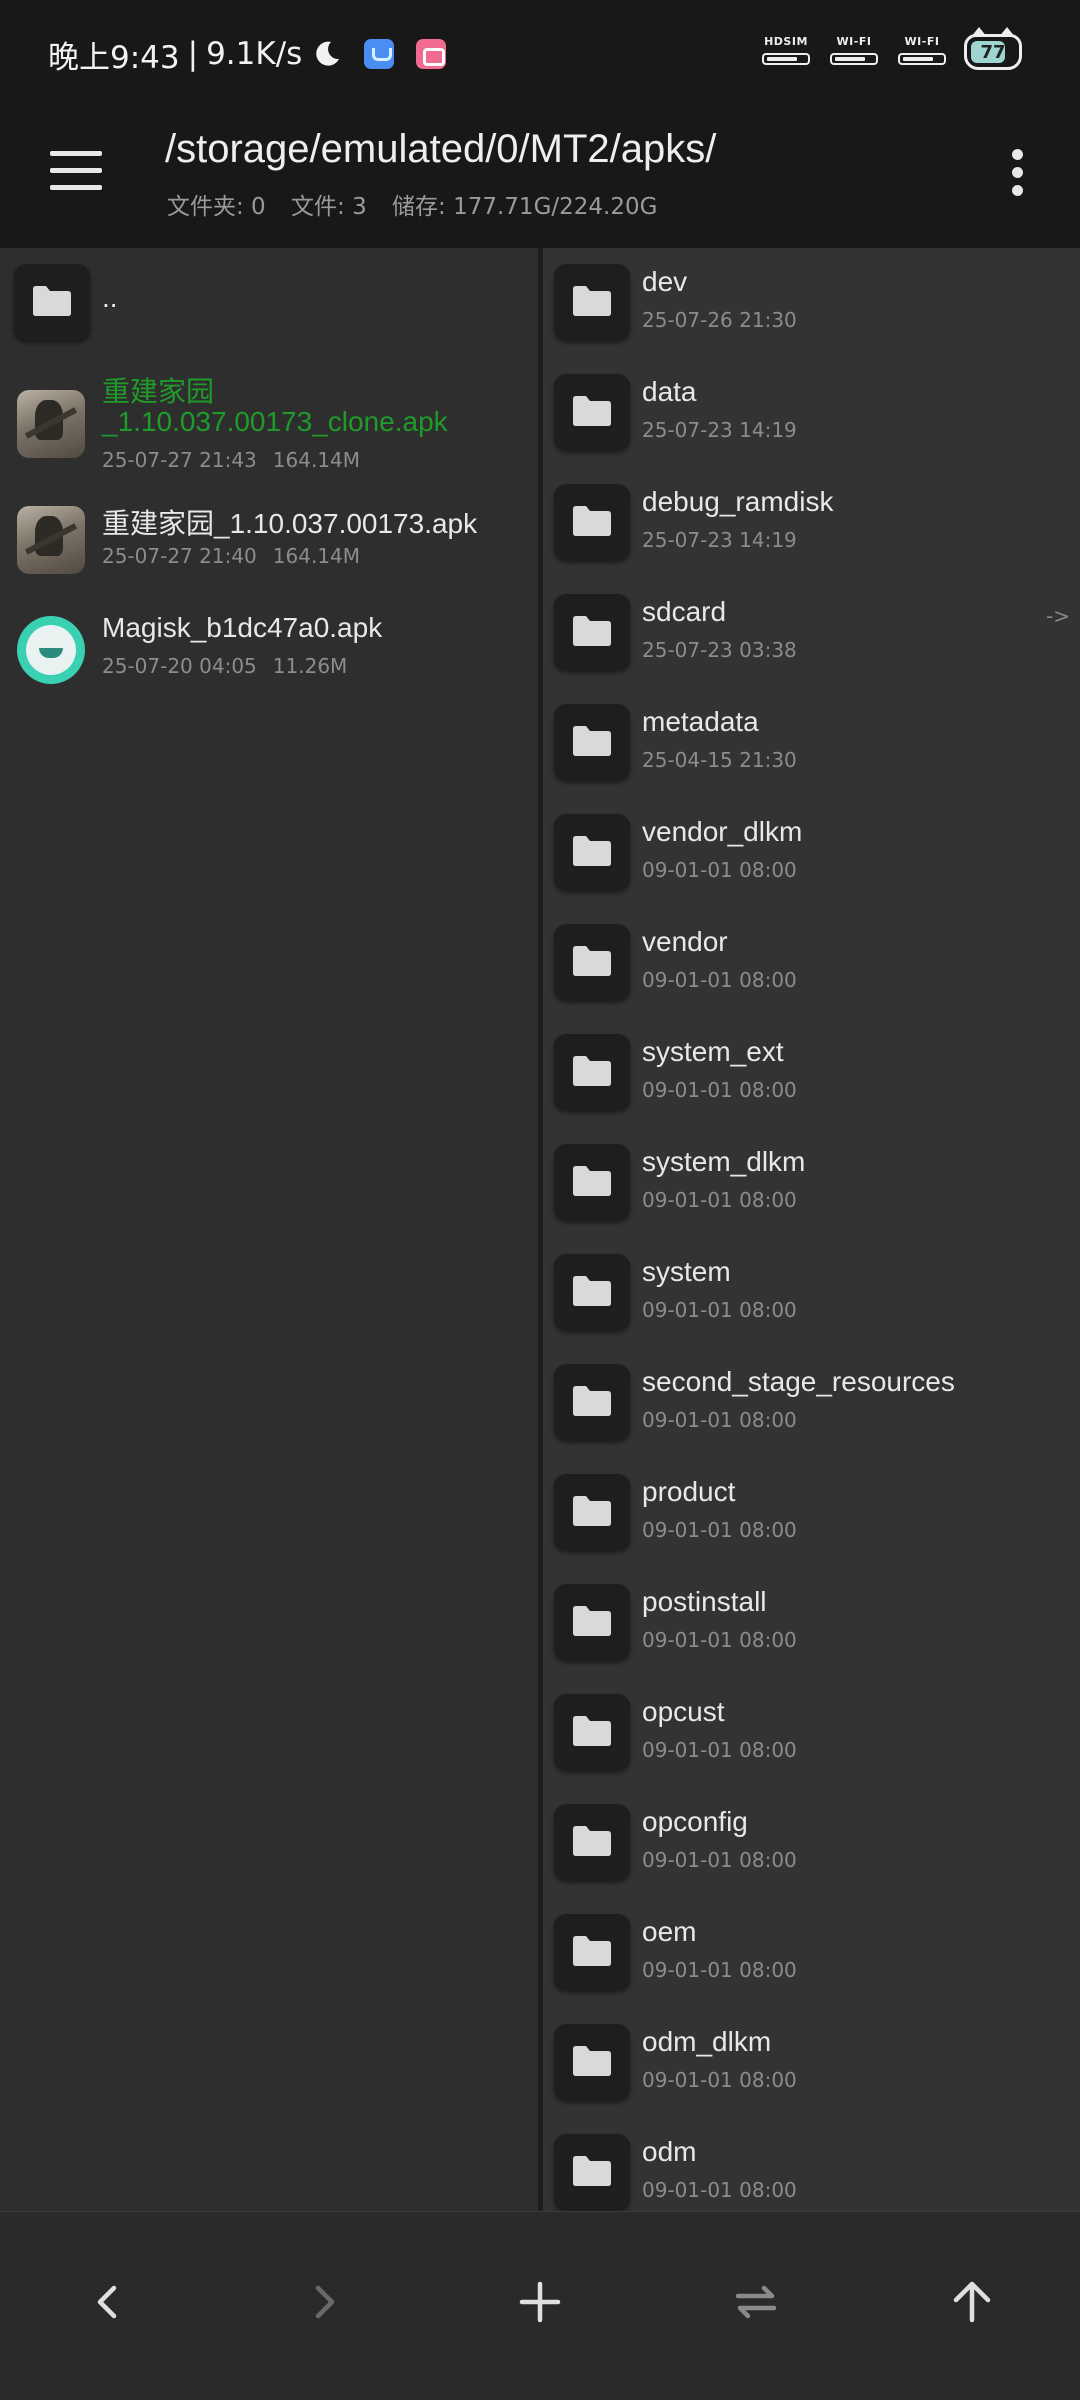  What do you see at coordinates (76, 171) in the screenshot?
I see `menu-icon` at bounding box center [76, 171].